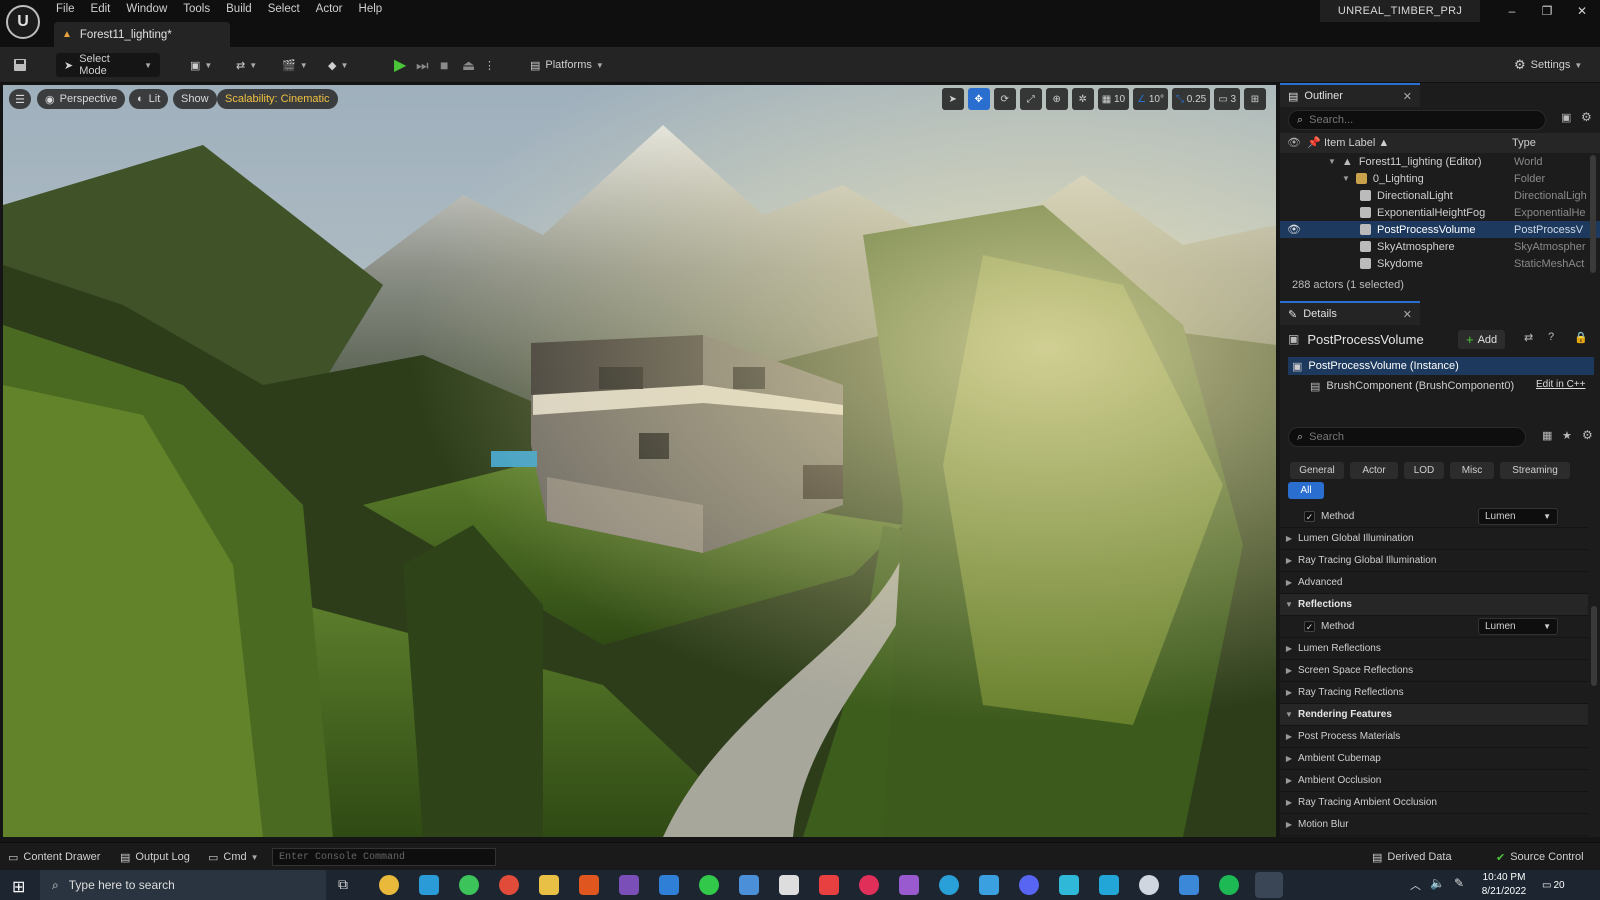  I want to click on property-row: ▶ Ray Tracing Reflections, so click(1434, 693).